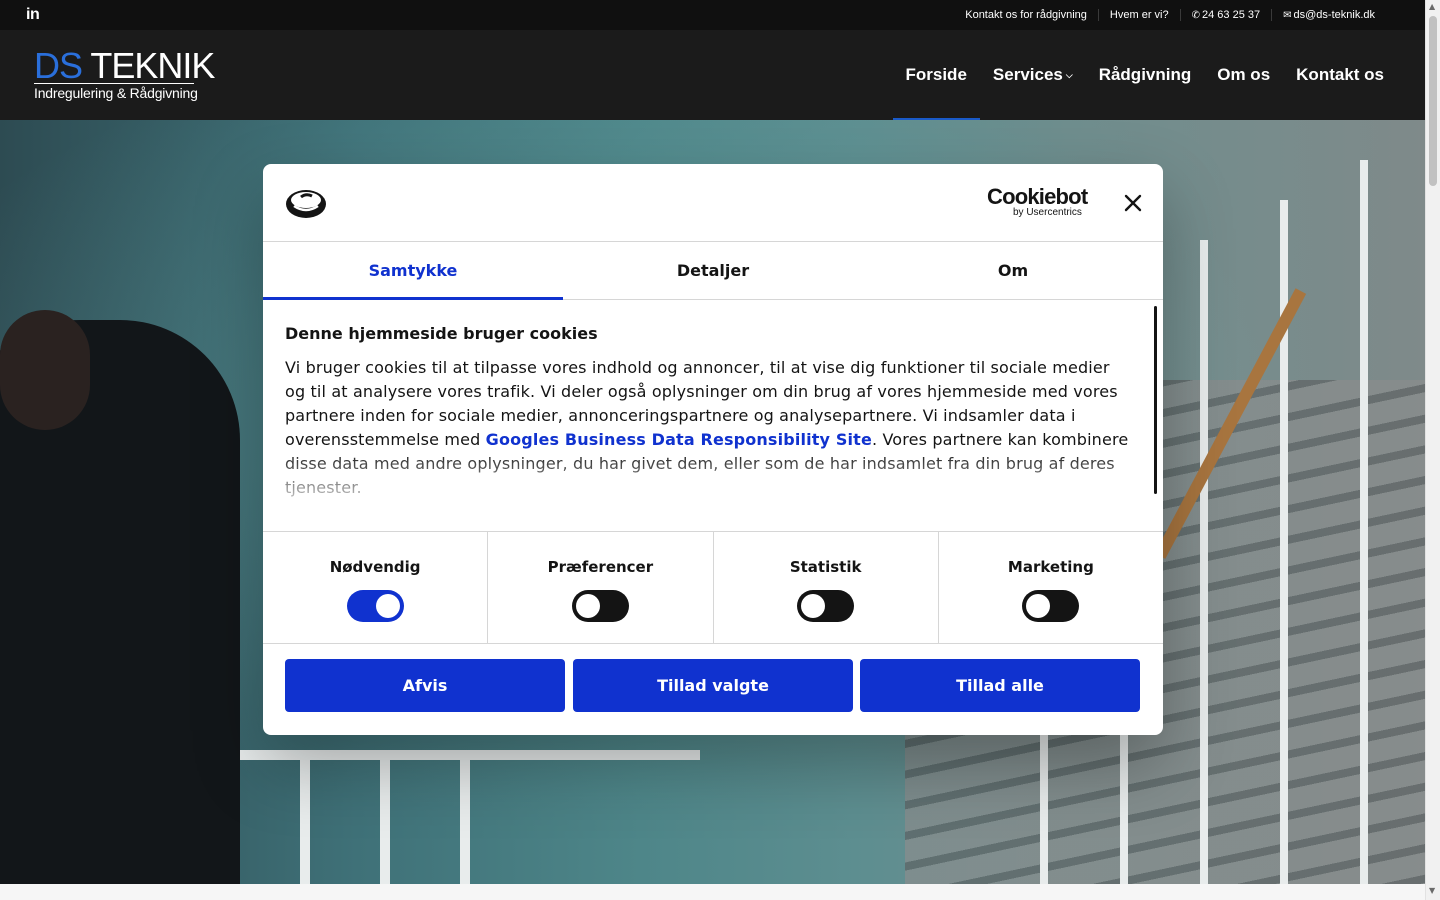 The height and width of the screenshot is (900, 1440). I want to click on page-scrollbar: ▲ ▼, so click(1432, 450).